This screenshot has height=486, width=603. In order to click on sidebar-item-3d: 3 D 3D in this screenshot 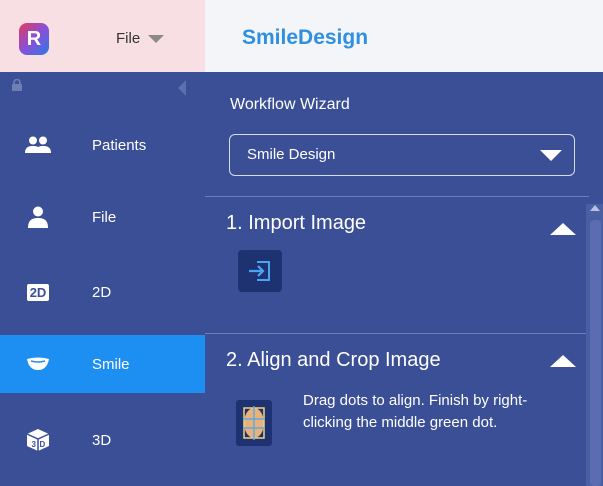, I will do `click(102, 440)`.